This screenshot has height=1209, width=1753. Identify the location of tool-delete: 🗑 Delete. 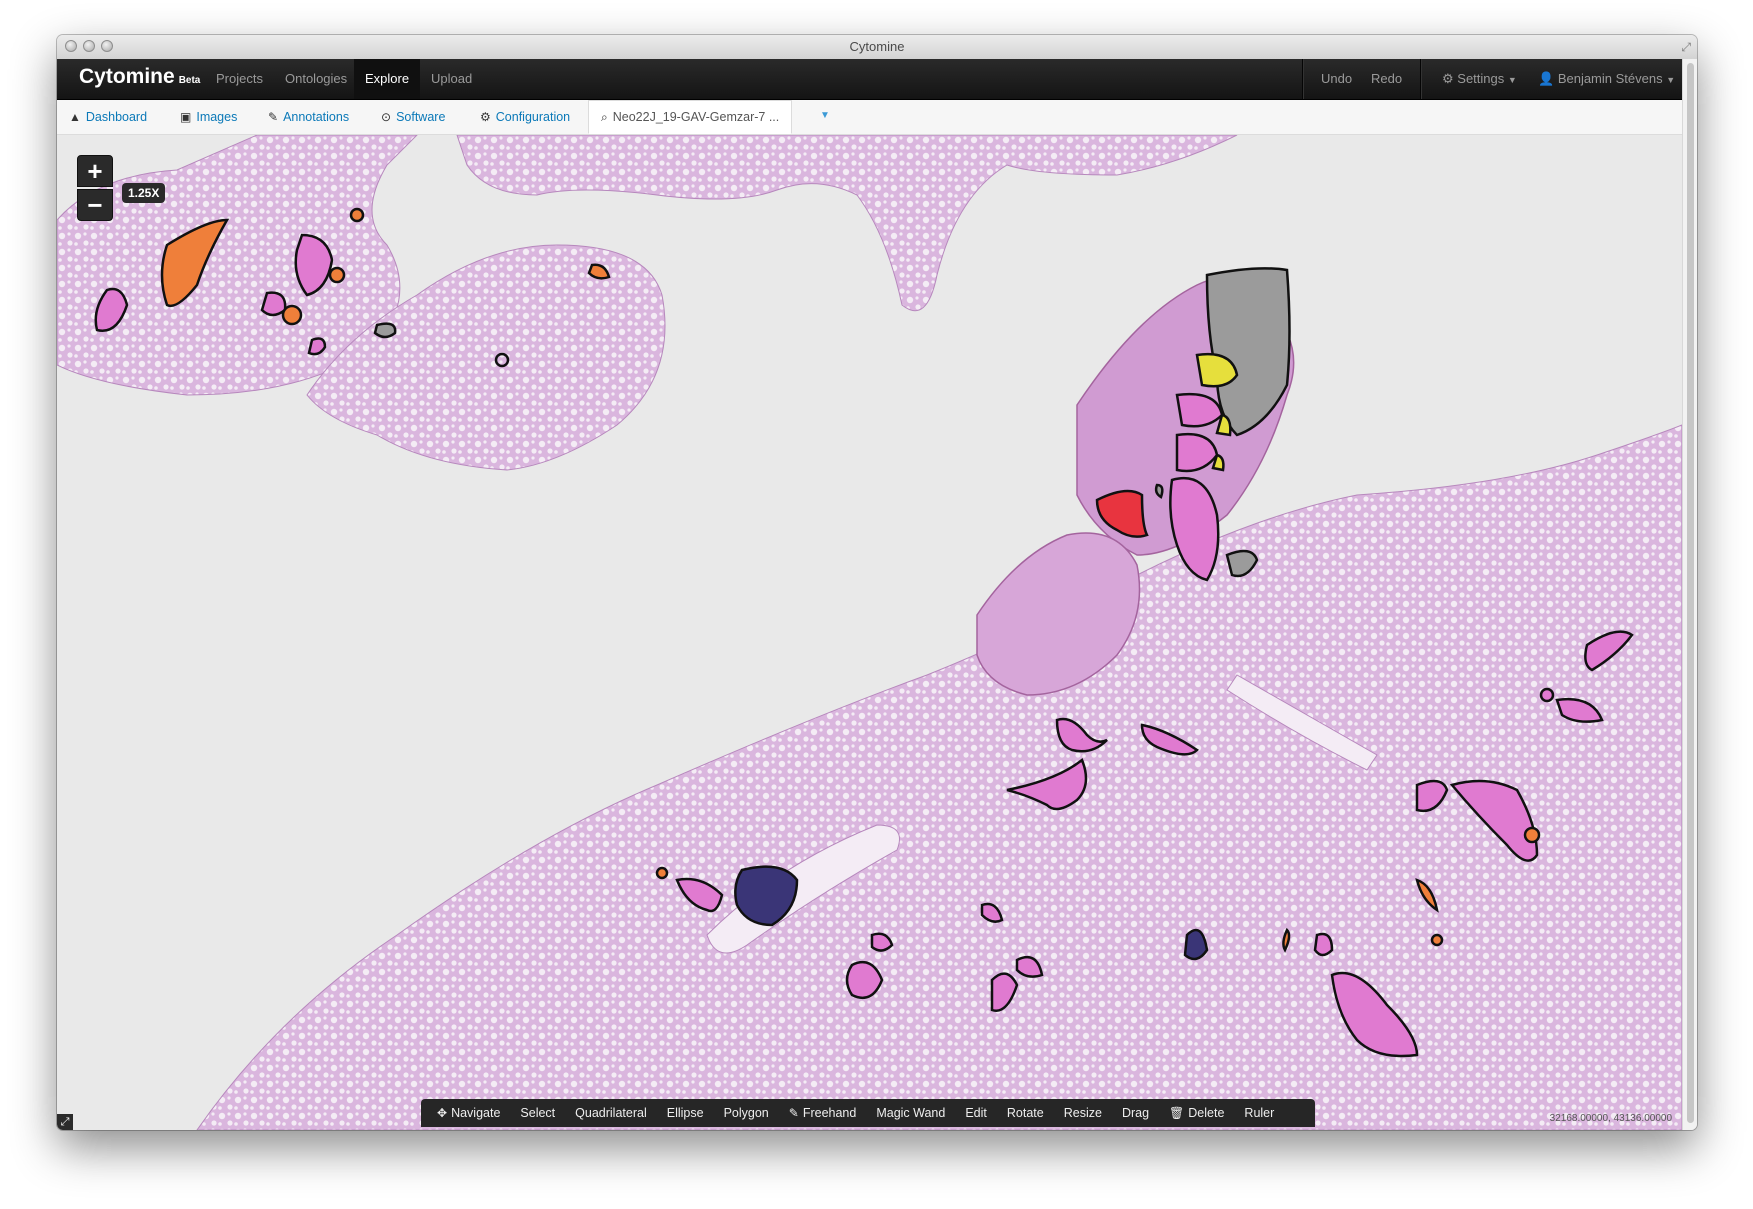
(1196, 1113).